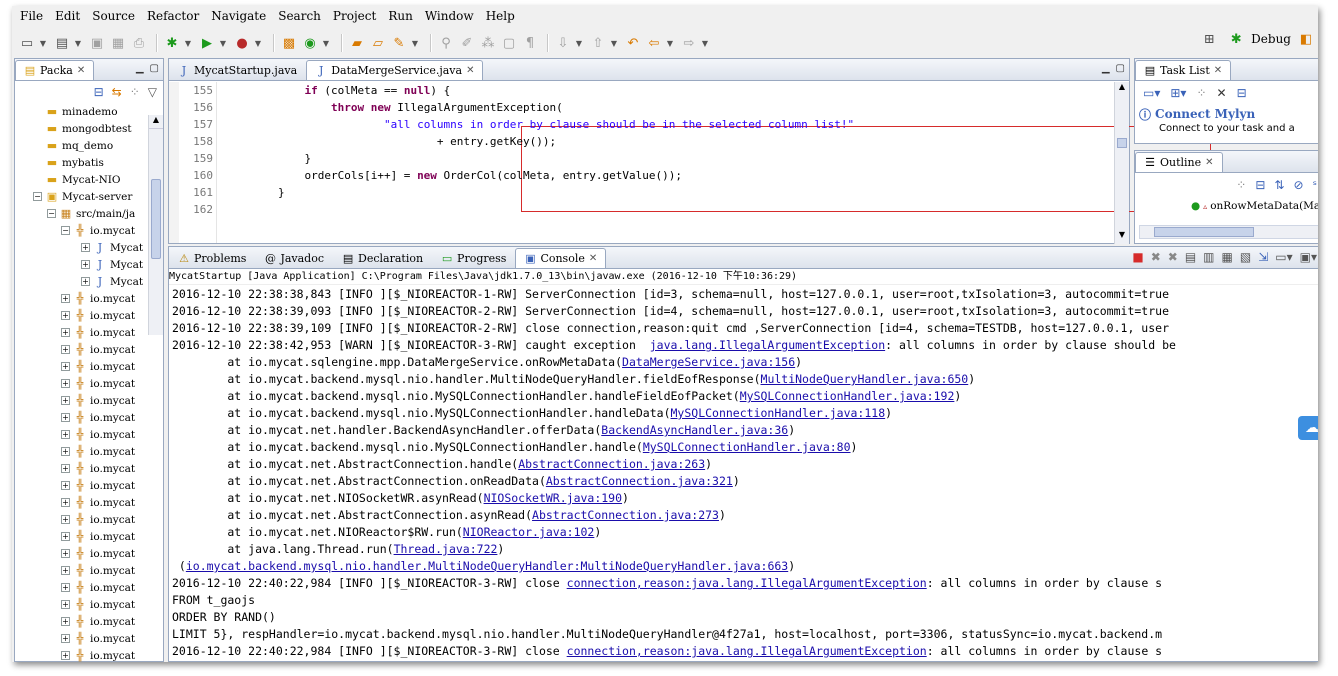  Describe the element at coordinates (1122, 237) in the screenshot. I see `scroll-down-icon: ▼` at that location.